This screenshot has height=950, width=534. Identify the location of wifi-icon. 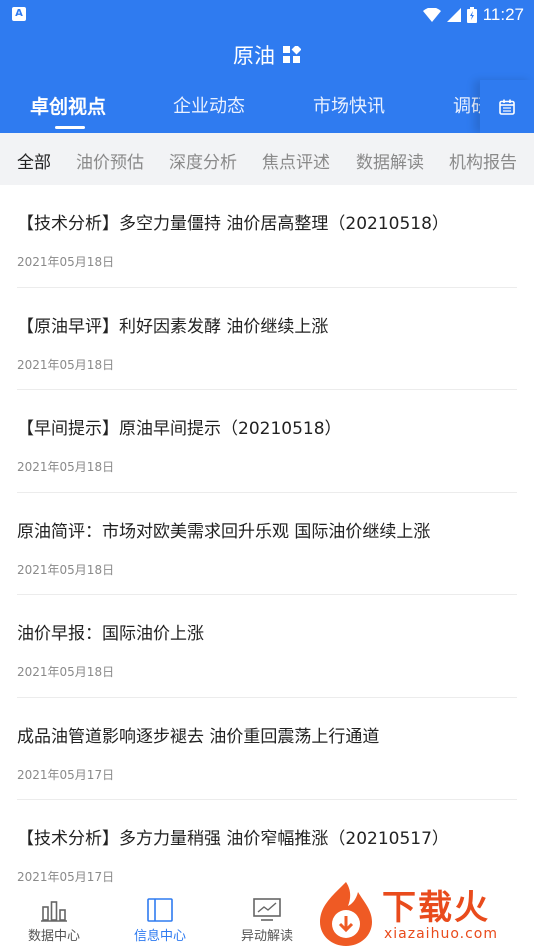
(431, 15).